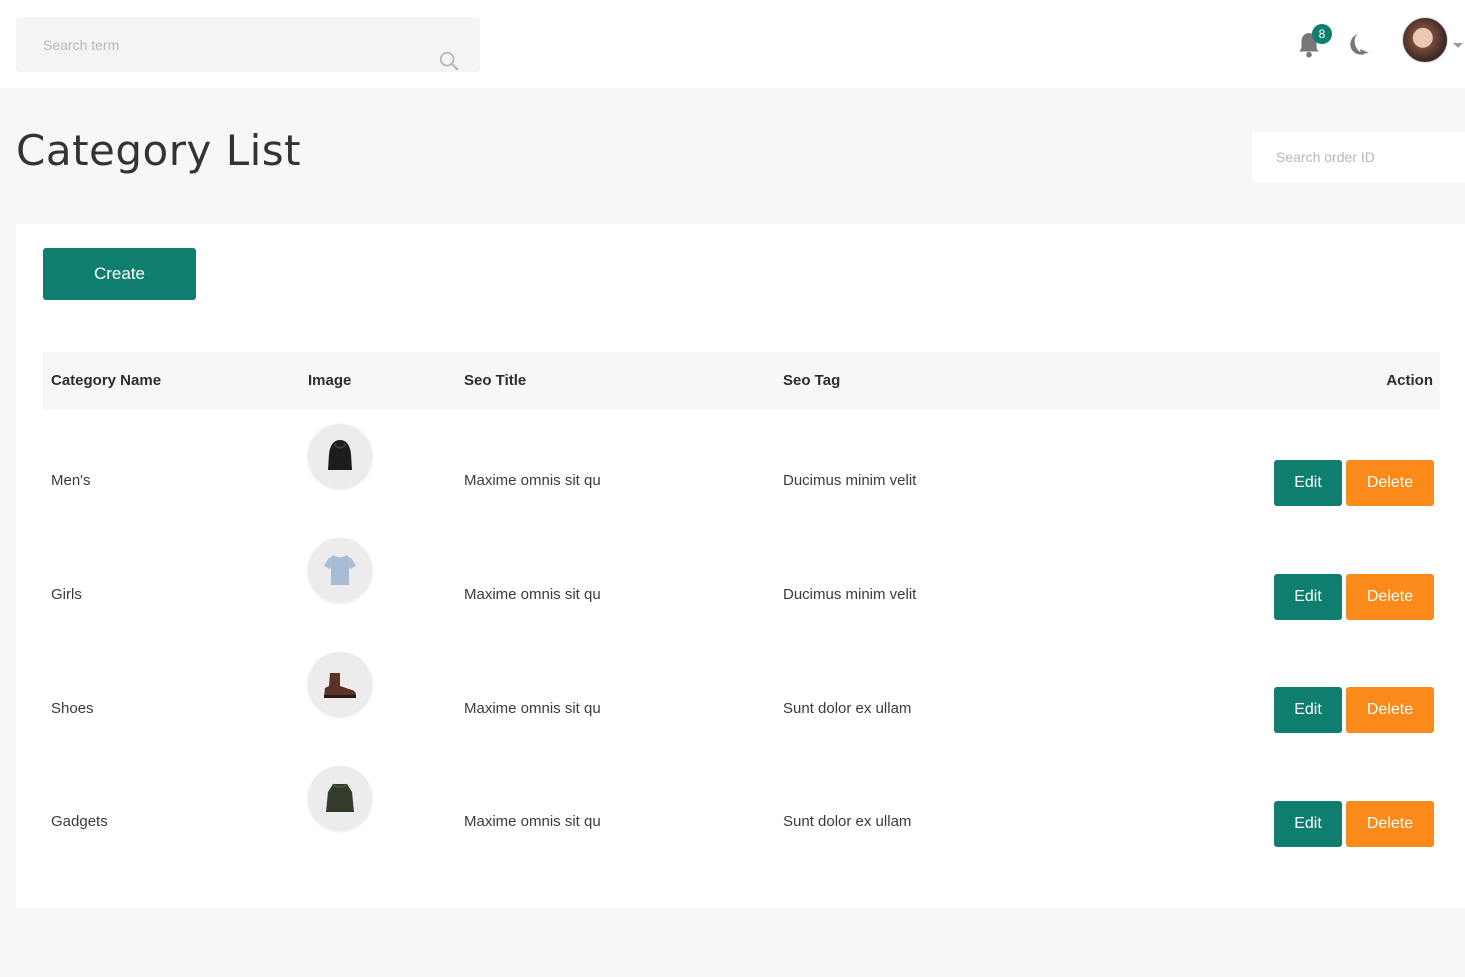 The image size is (1465, 977). Describe the element at coordinates (330, 380) in the screenshot. I see `column-header-image: Image` at that location.